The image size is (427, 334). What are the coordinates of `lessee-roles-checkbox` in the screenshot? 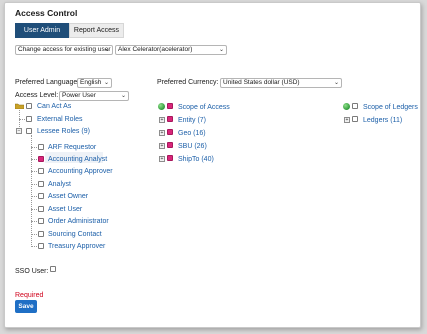 It's located at (29, 131).